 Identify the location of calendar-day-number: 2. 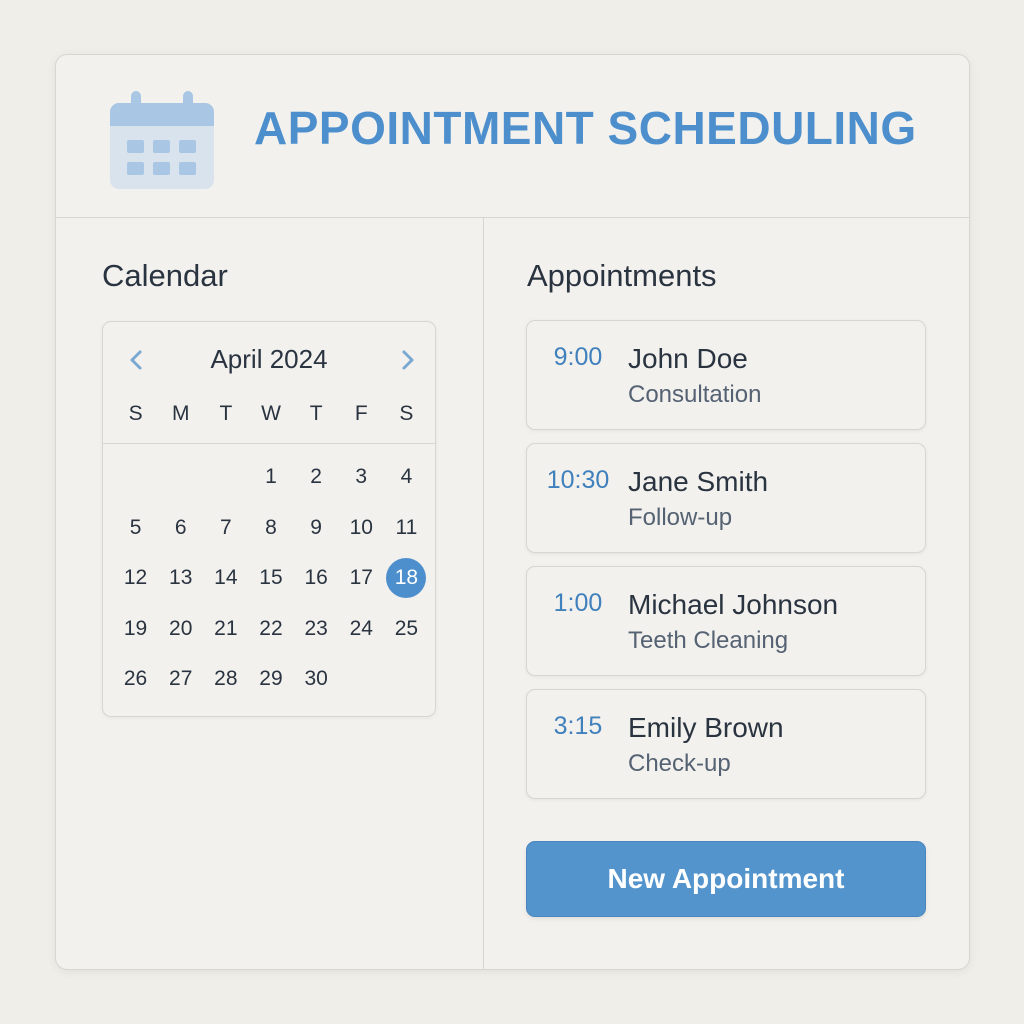
(316, 477).